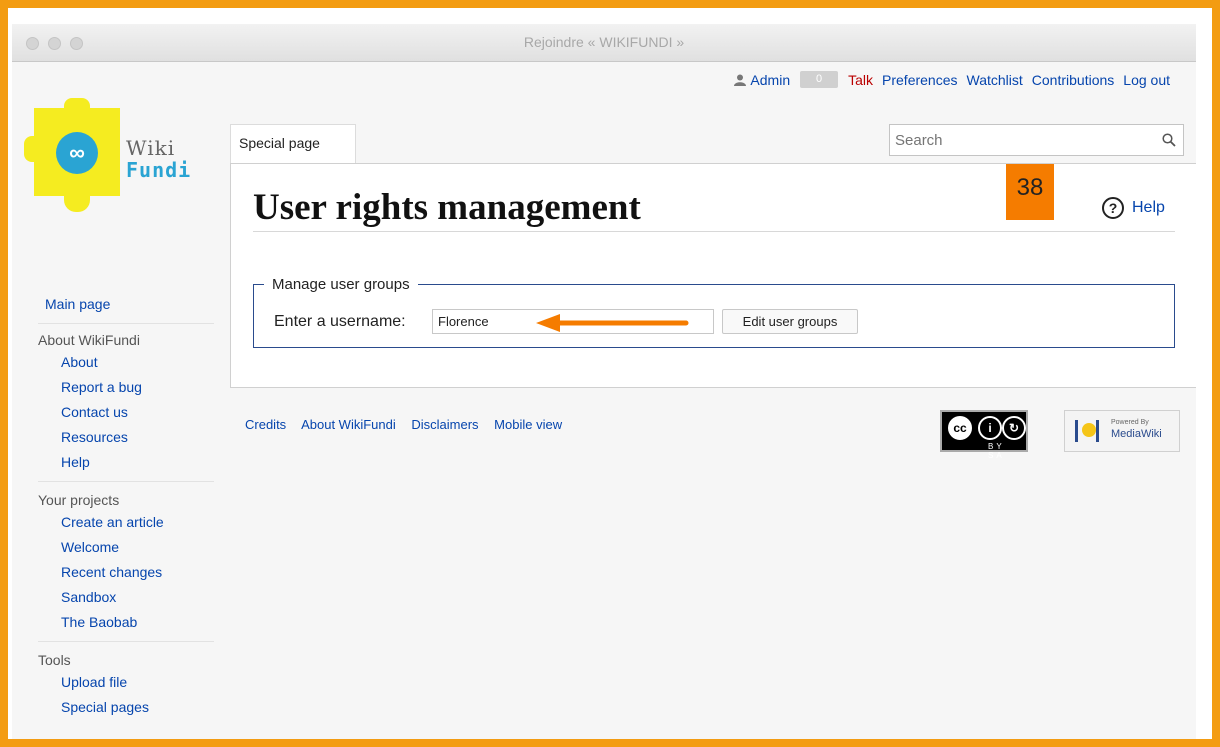 This screenshot has width=1220, height=747. I want to click on sidebar-heading-about: About WikiFundi, so click(89, 340).